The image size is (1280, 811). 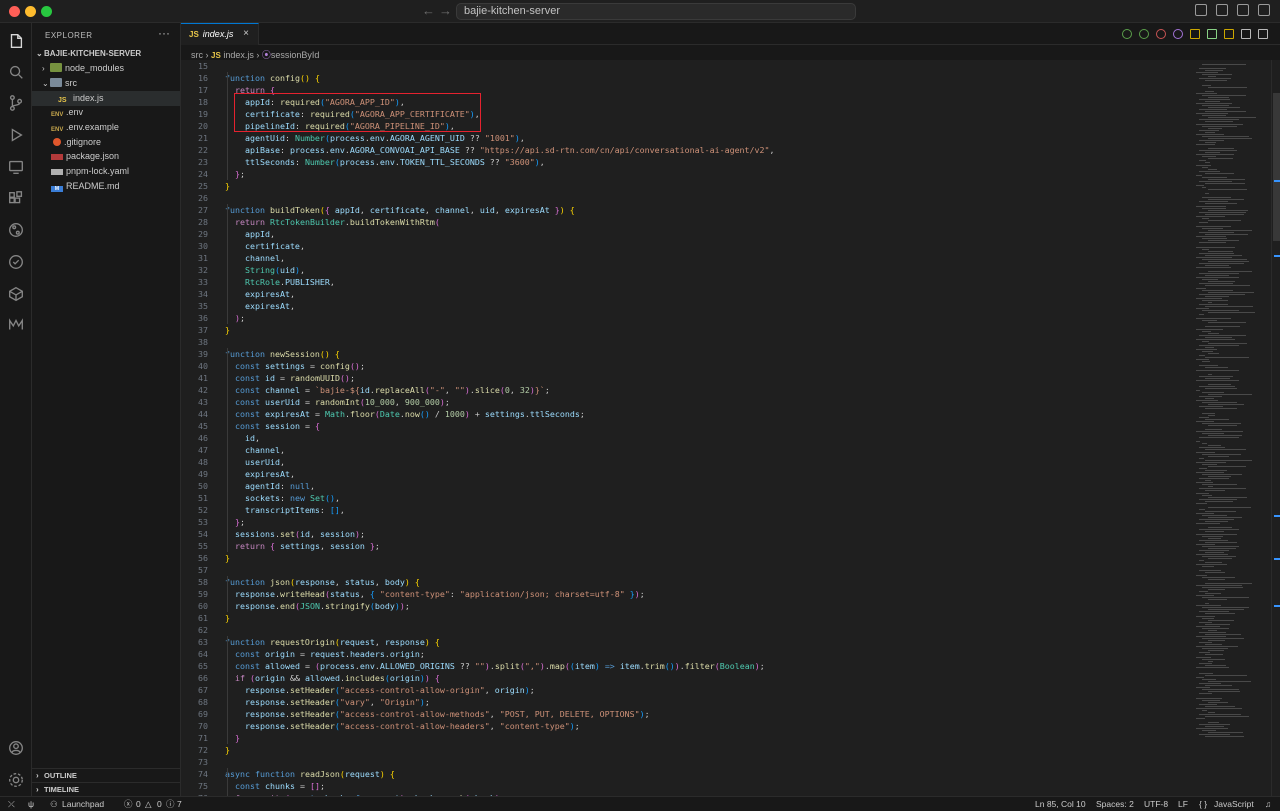 I want to click on code-line: 33 RtcRole.PUBLISHER,, so click(x=686, y=282).